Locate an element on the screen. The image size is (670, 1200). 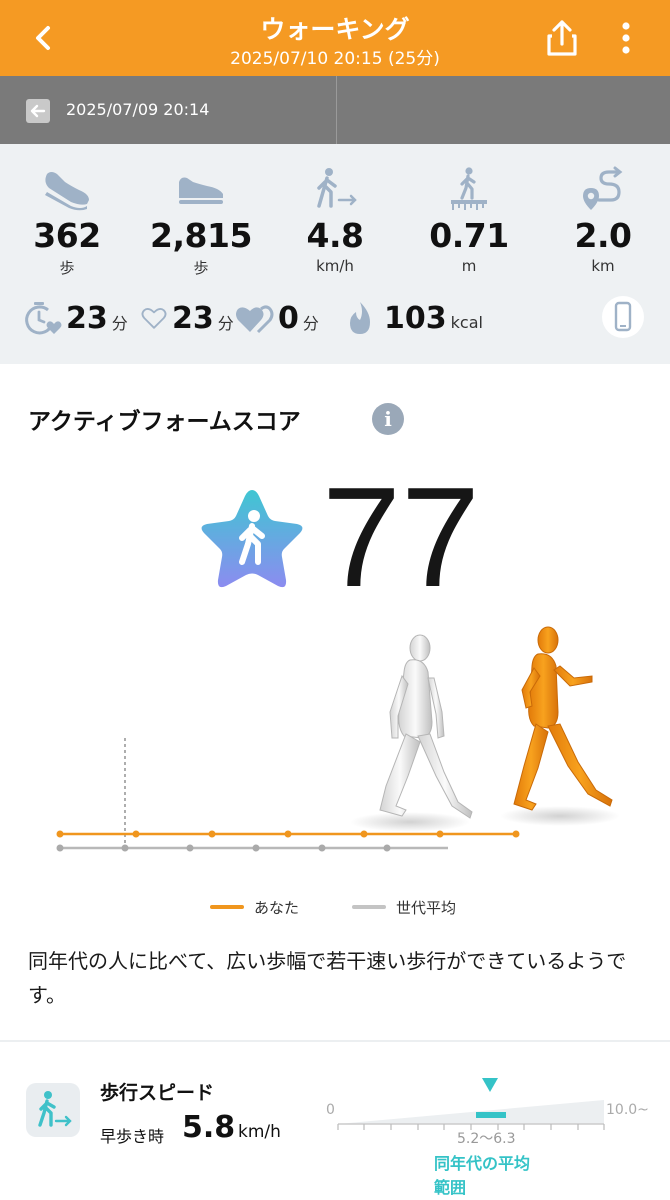
gauge-average-label: 同年代の平均範囲 is located at coordinates (482, 1175).